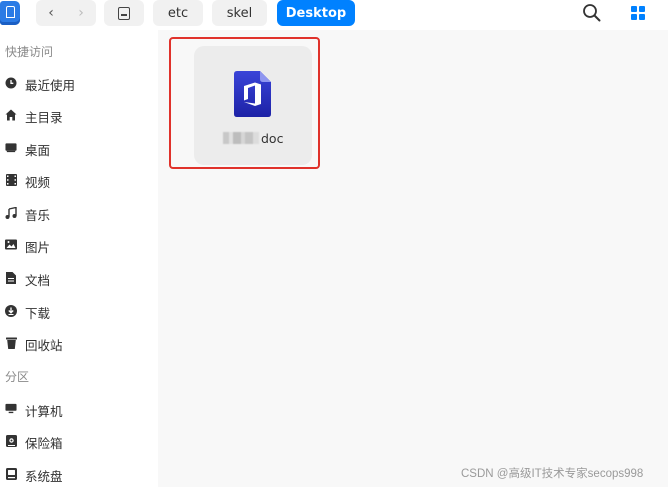 Image resolution: width=668 pixels, height=487 pixels. I want to click on sidebar-item-desktop: 桌面, so click(79, 148).